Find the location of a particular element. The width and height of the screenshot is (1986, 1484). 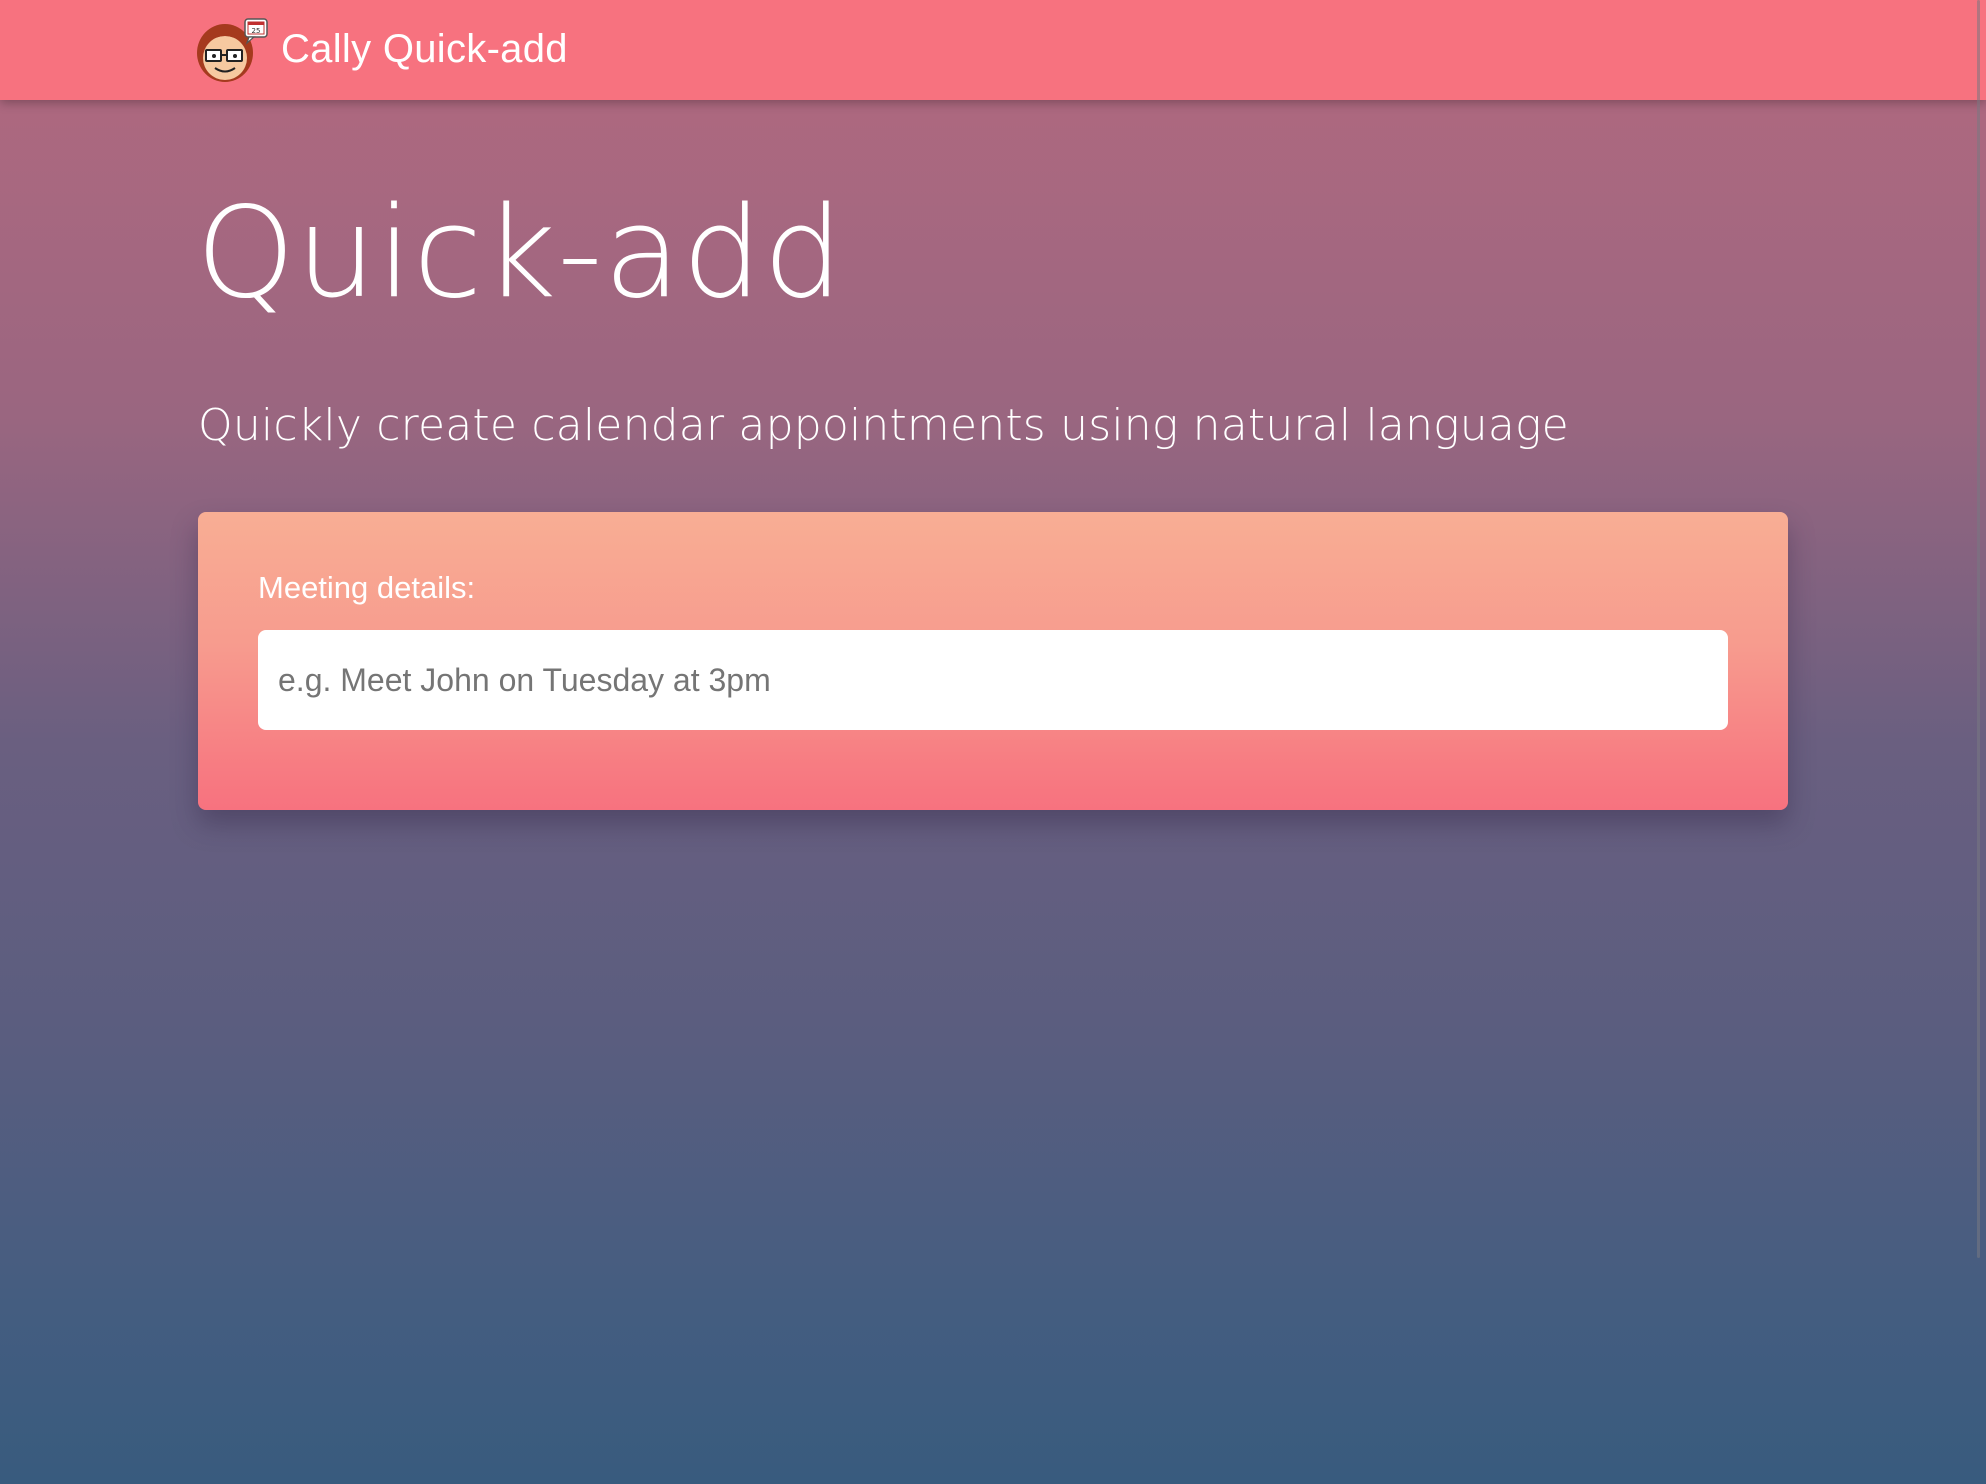

top-navbar: 25 Cally Quick-add is located at coordinates (993, 50).